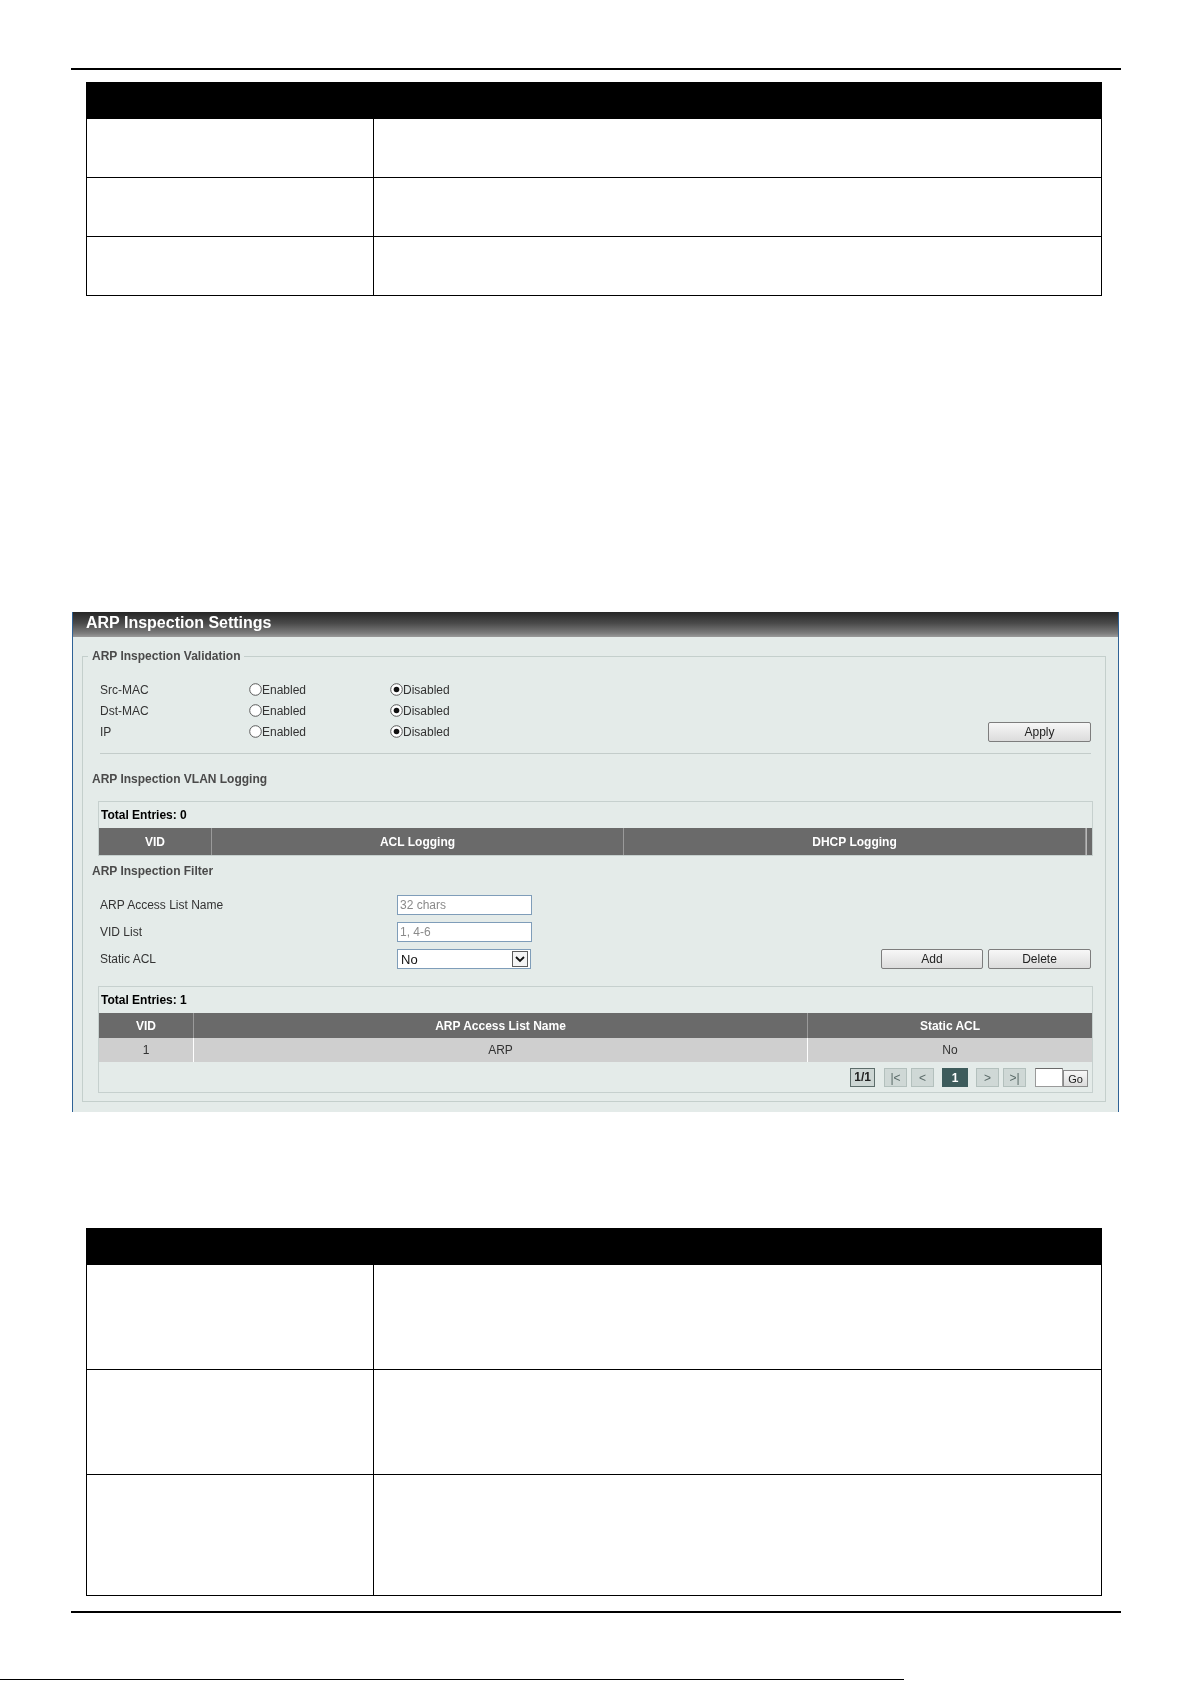 This screenshot has height=1684, width=1192. Describe the element at coordinates (464, 932) in the screenshot. I see `text-field: 1, 4-6` at that location.